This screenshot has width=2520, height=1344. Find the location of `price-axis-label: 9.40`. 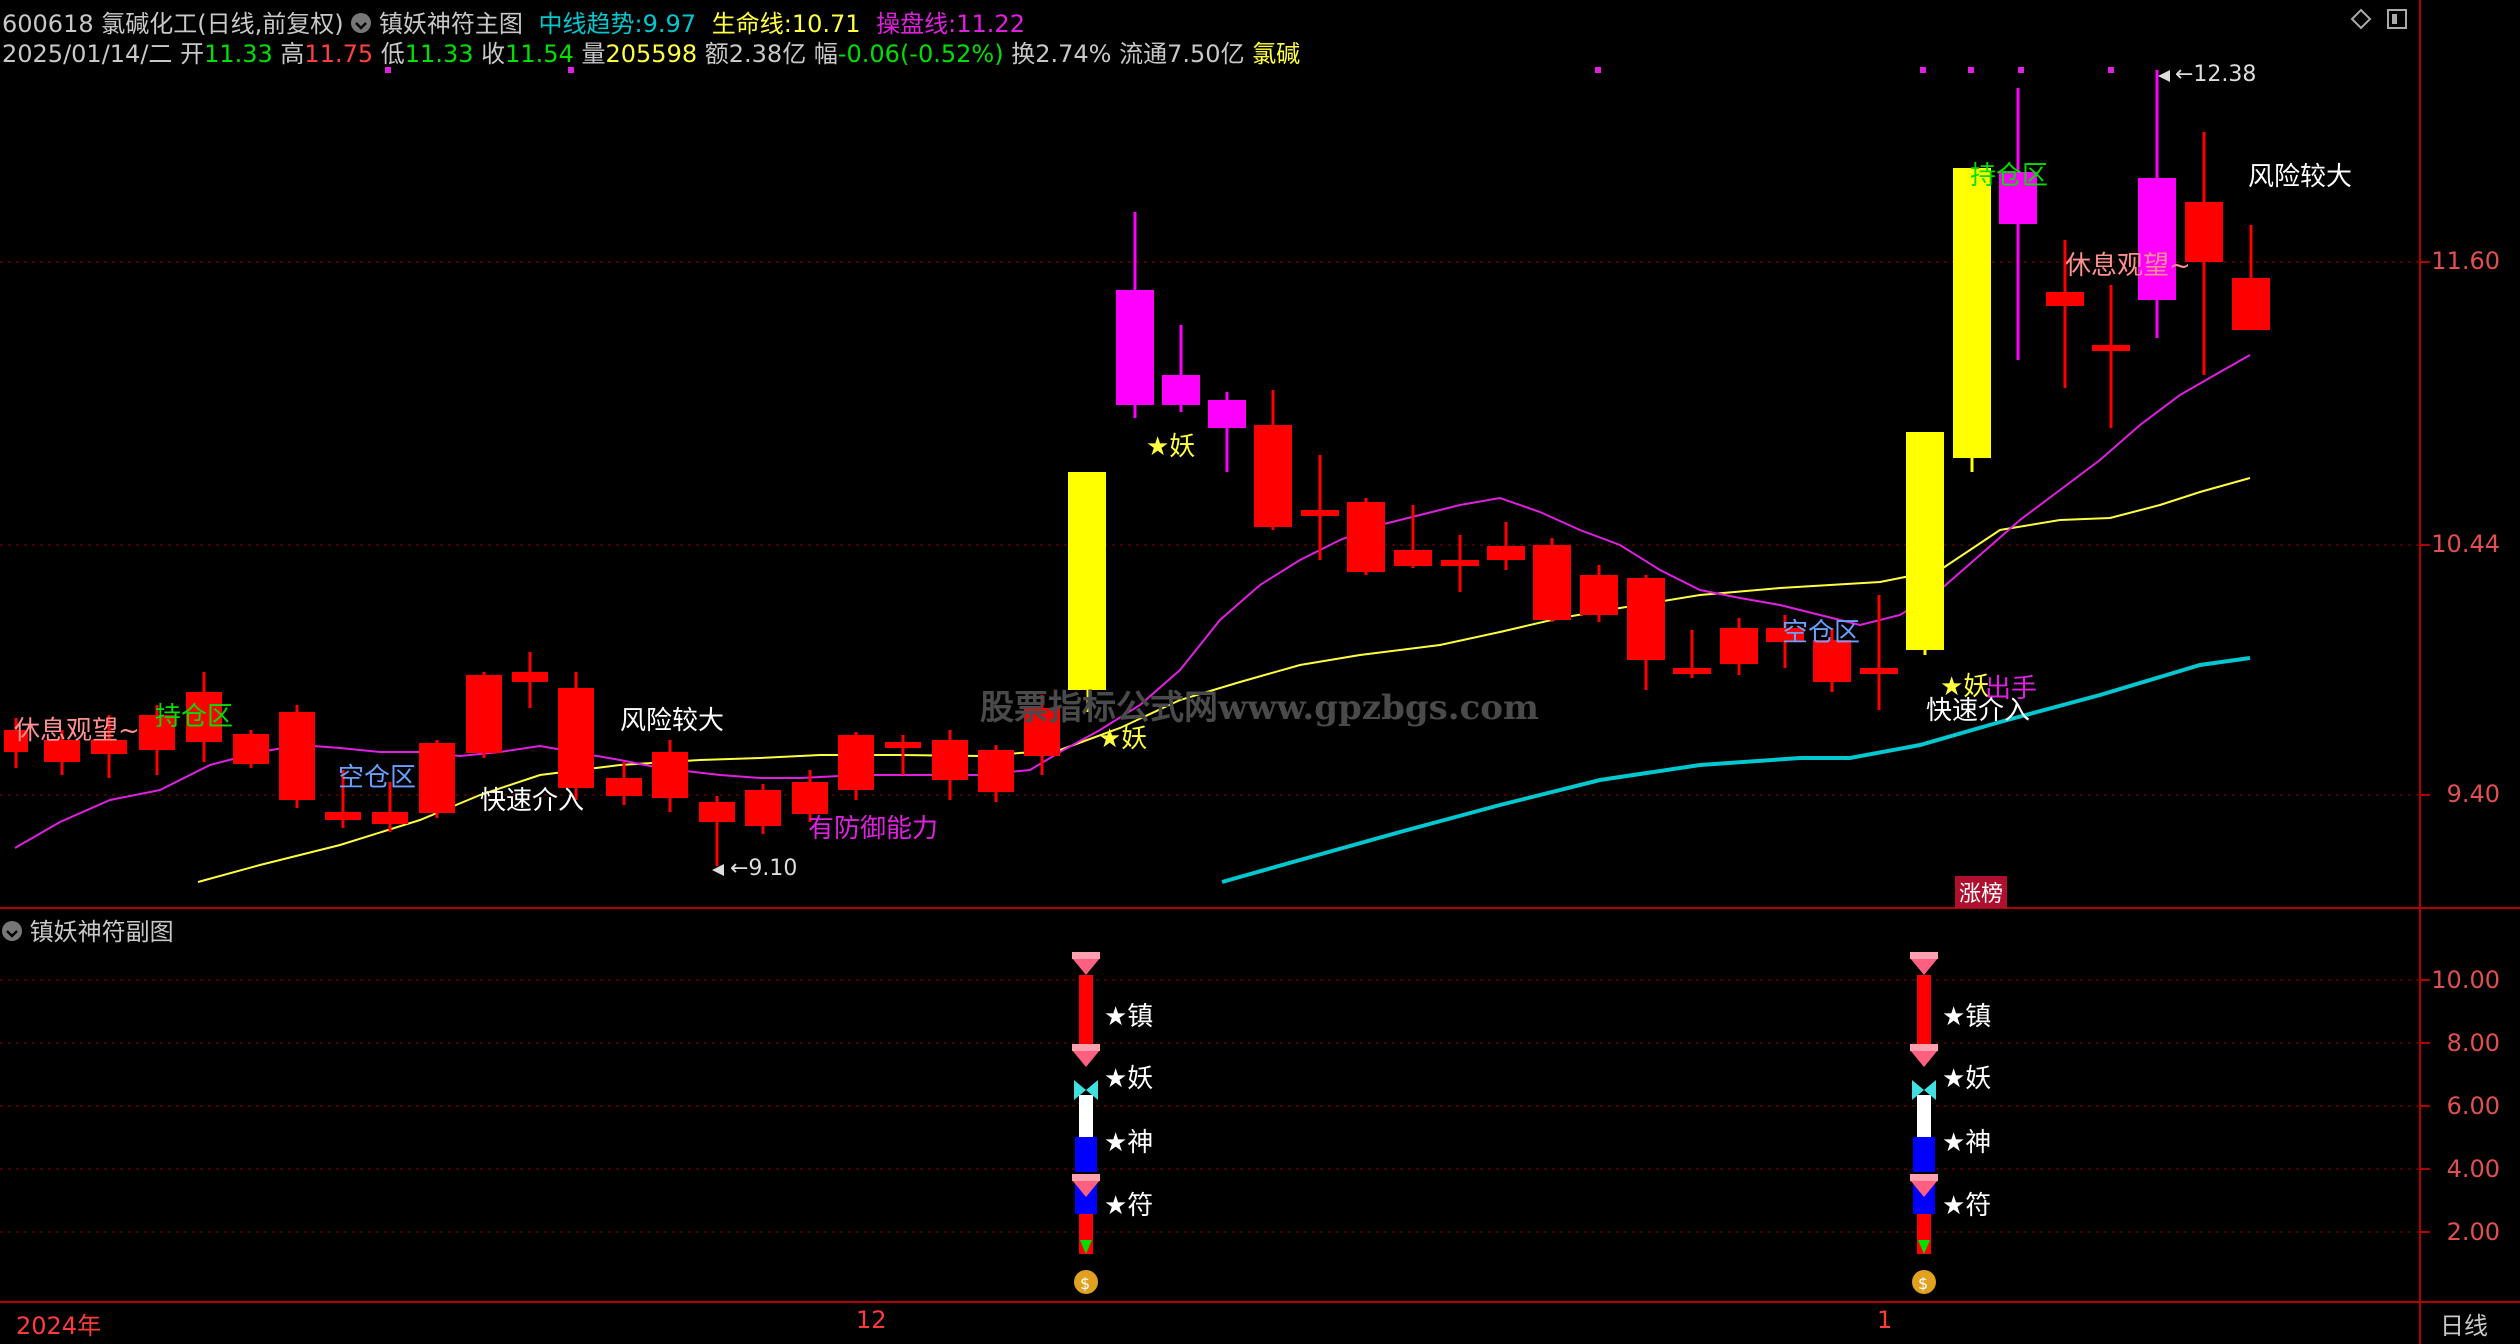

price-axis-label: 9.40 is located at coordinates (2473, 794).